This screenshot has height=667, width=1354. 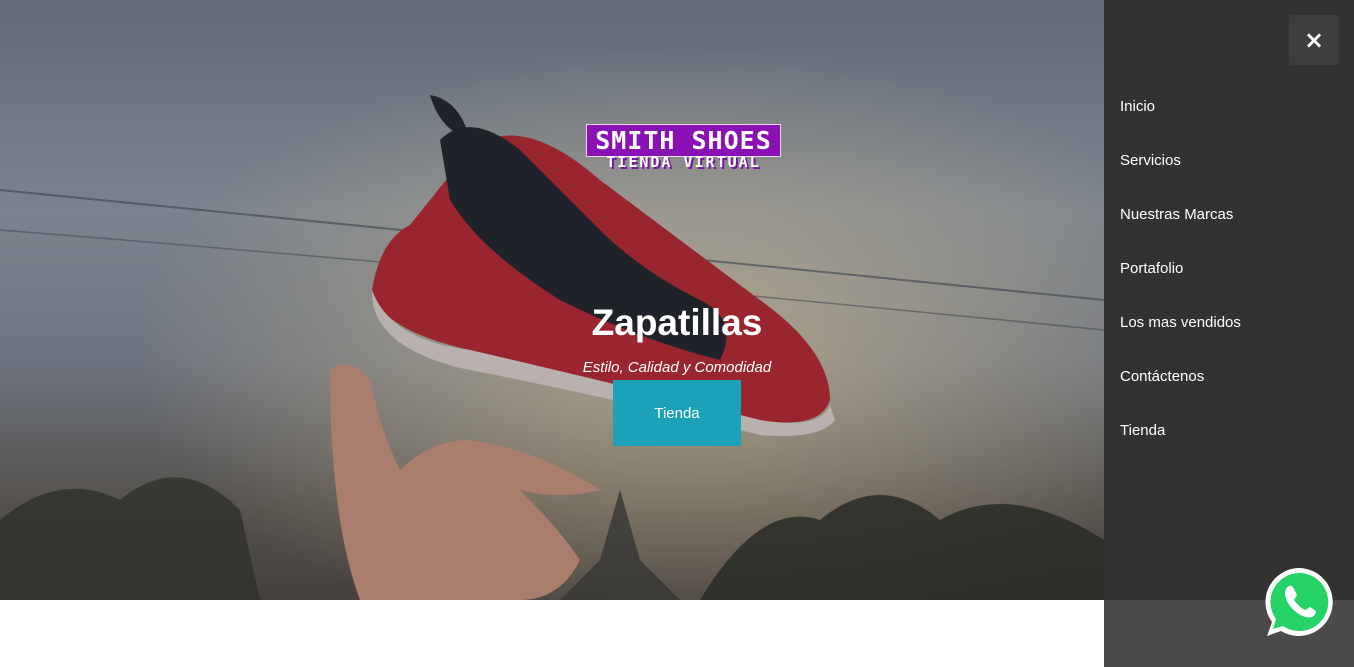 I want to click on close-icon: ×, so click(x=1314, y=40).